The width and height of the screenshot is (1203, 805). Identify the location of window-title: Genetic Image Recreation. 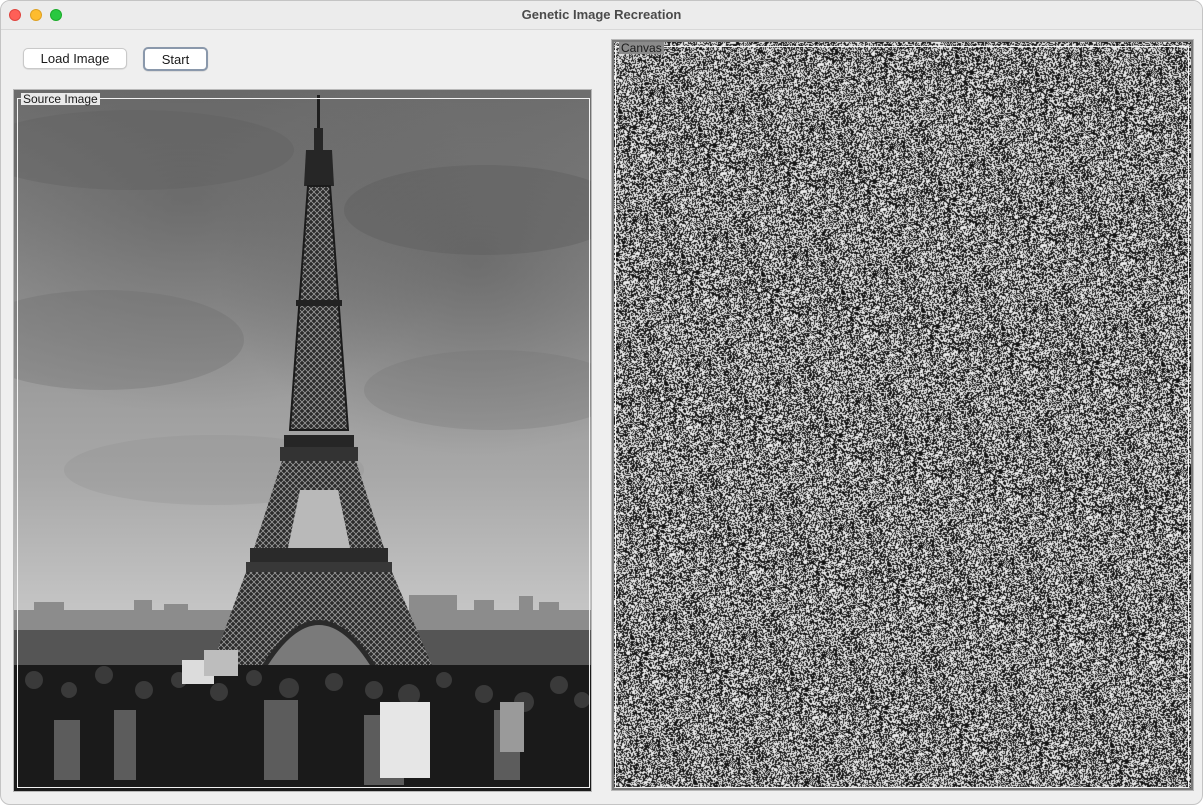
(601, 14).